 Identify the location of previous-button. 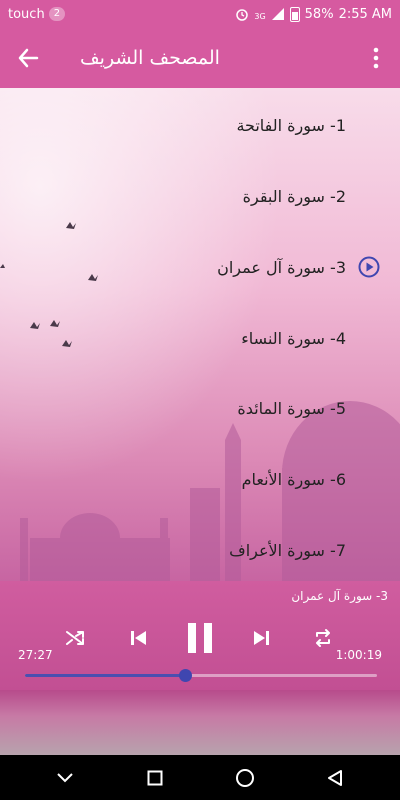
(138, 638).